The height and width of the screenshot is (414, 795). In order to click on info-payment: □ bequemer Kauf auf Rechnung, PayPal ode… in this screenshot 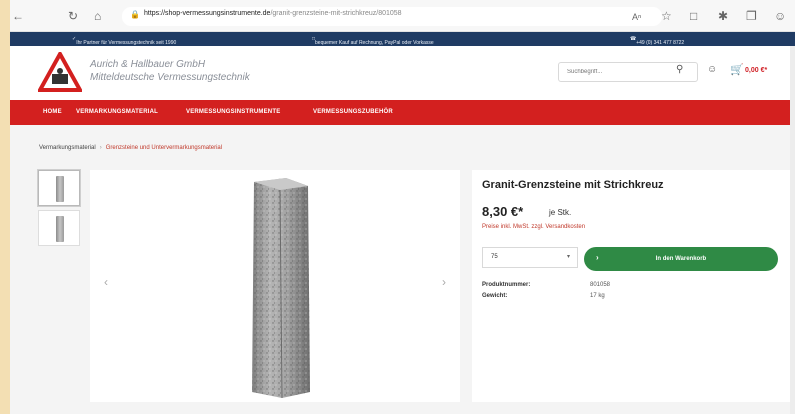, I will do `click(373, 41)`.